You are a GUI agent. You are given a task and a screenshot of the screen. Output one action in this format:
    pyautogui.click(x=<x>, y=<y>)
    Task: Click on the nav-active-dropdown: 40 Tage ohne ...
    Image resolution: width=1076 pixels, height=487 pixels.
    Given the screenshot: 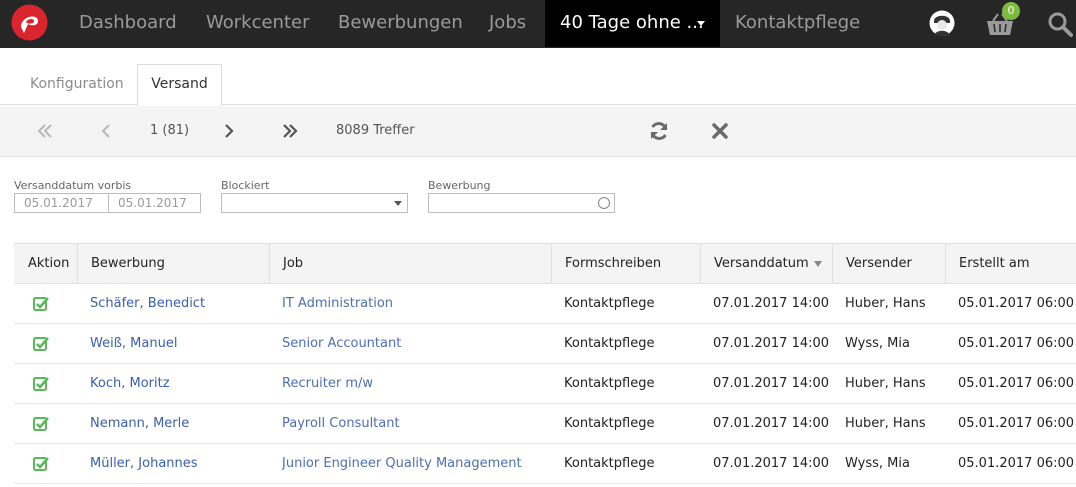 What is the action you would take?
    pyautogui.click(x=632, y=23)
    